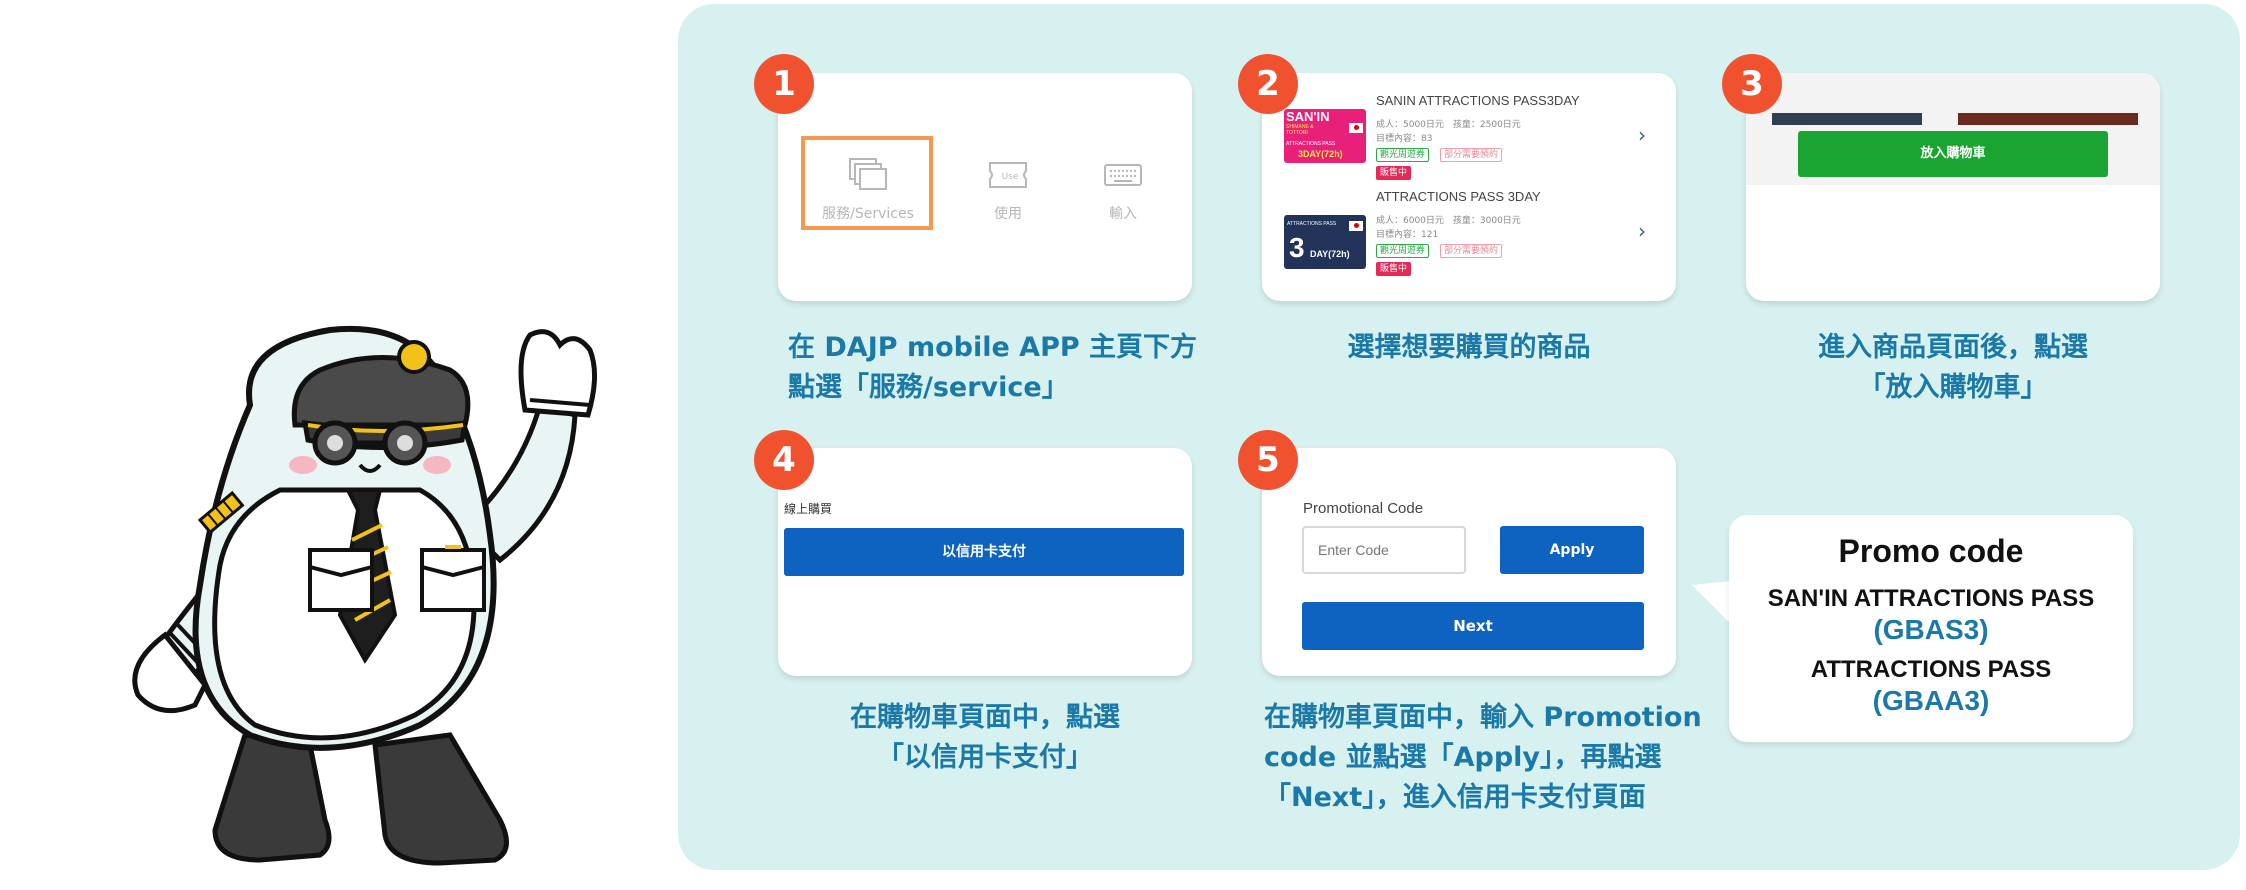  Describe the element at coordinates (993, 367) in the screenshot. I see `step1-caption: 在 DAJP mobile APP 主頁下方 點選「服務/service」` at that location.